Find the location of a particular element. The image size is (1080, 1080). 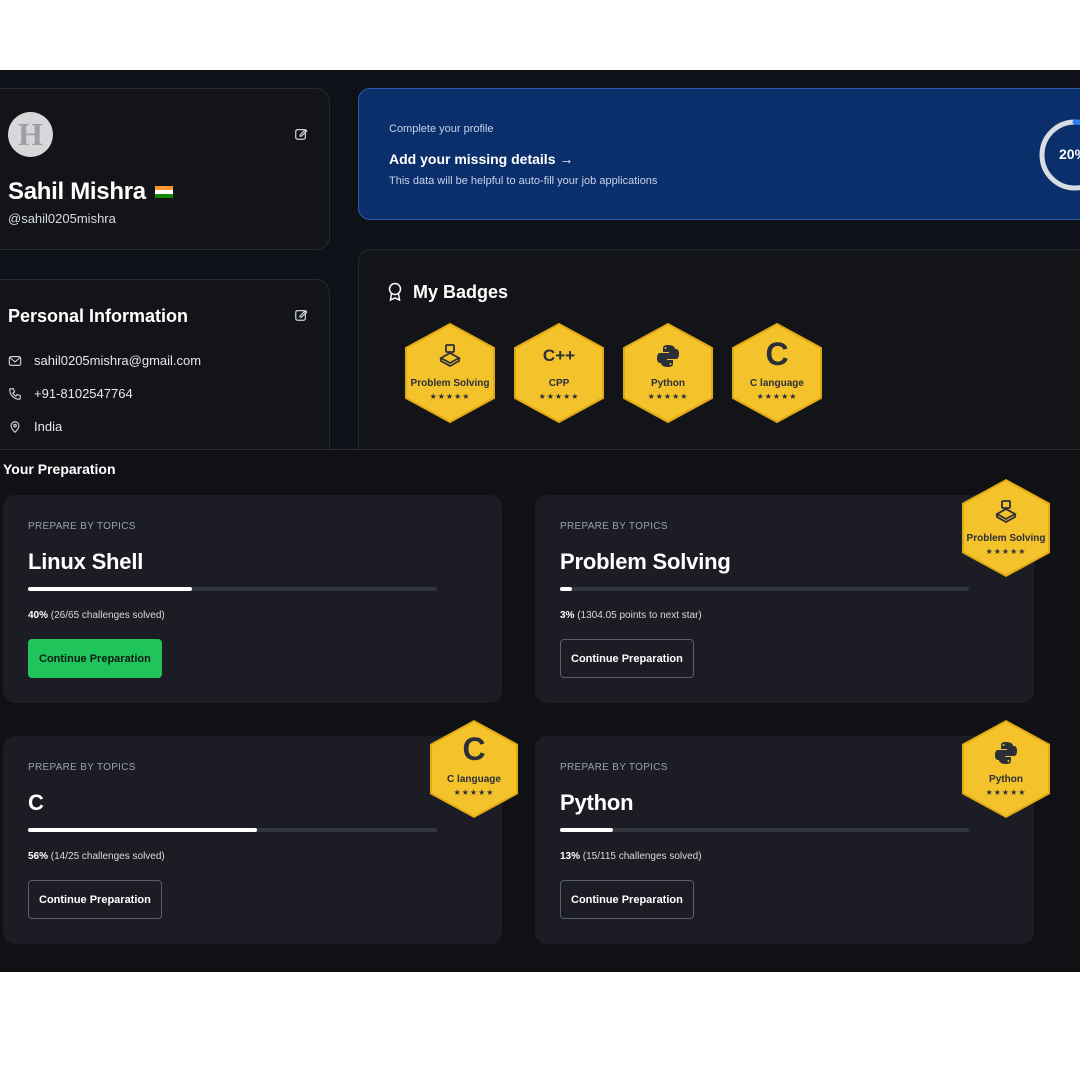

badges-title: My Badges is located at coordinates (461, 292).